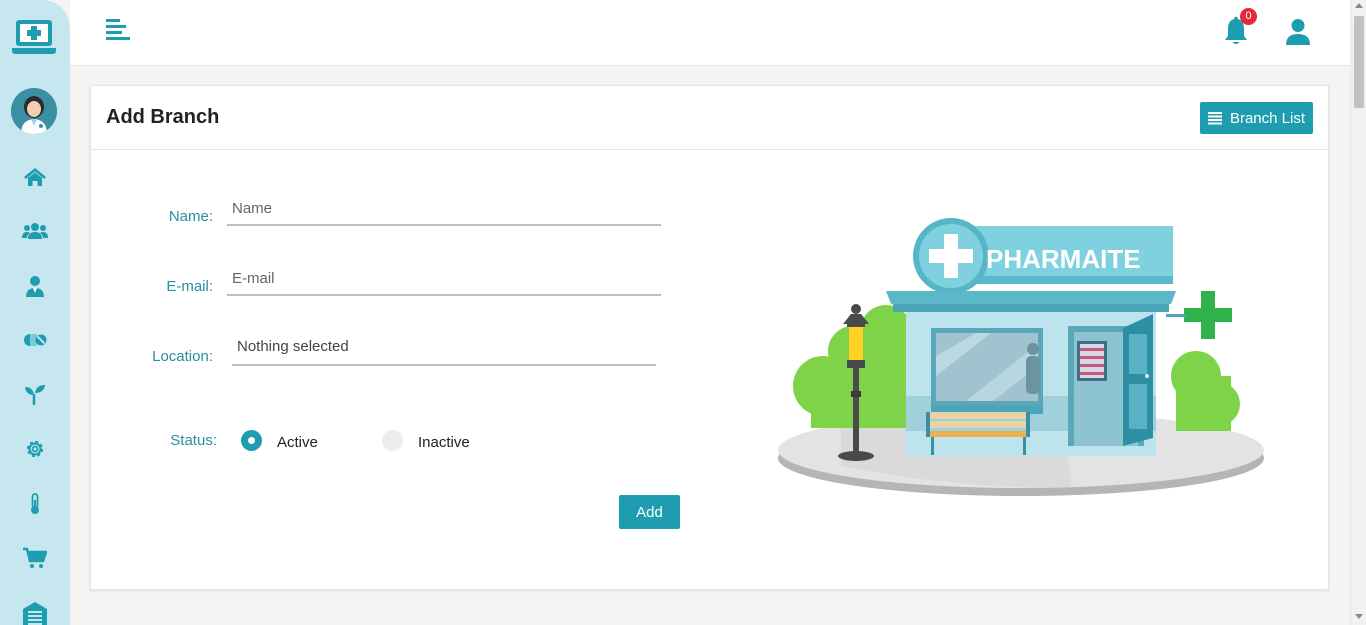 This screenshot has width=1366, height=625. I want to click on page-title: Add Branch, so click(163, 117).